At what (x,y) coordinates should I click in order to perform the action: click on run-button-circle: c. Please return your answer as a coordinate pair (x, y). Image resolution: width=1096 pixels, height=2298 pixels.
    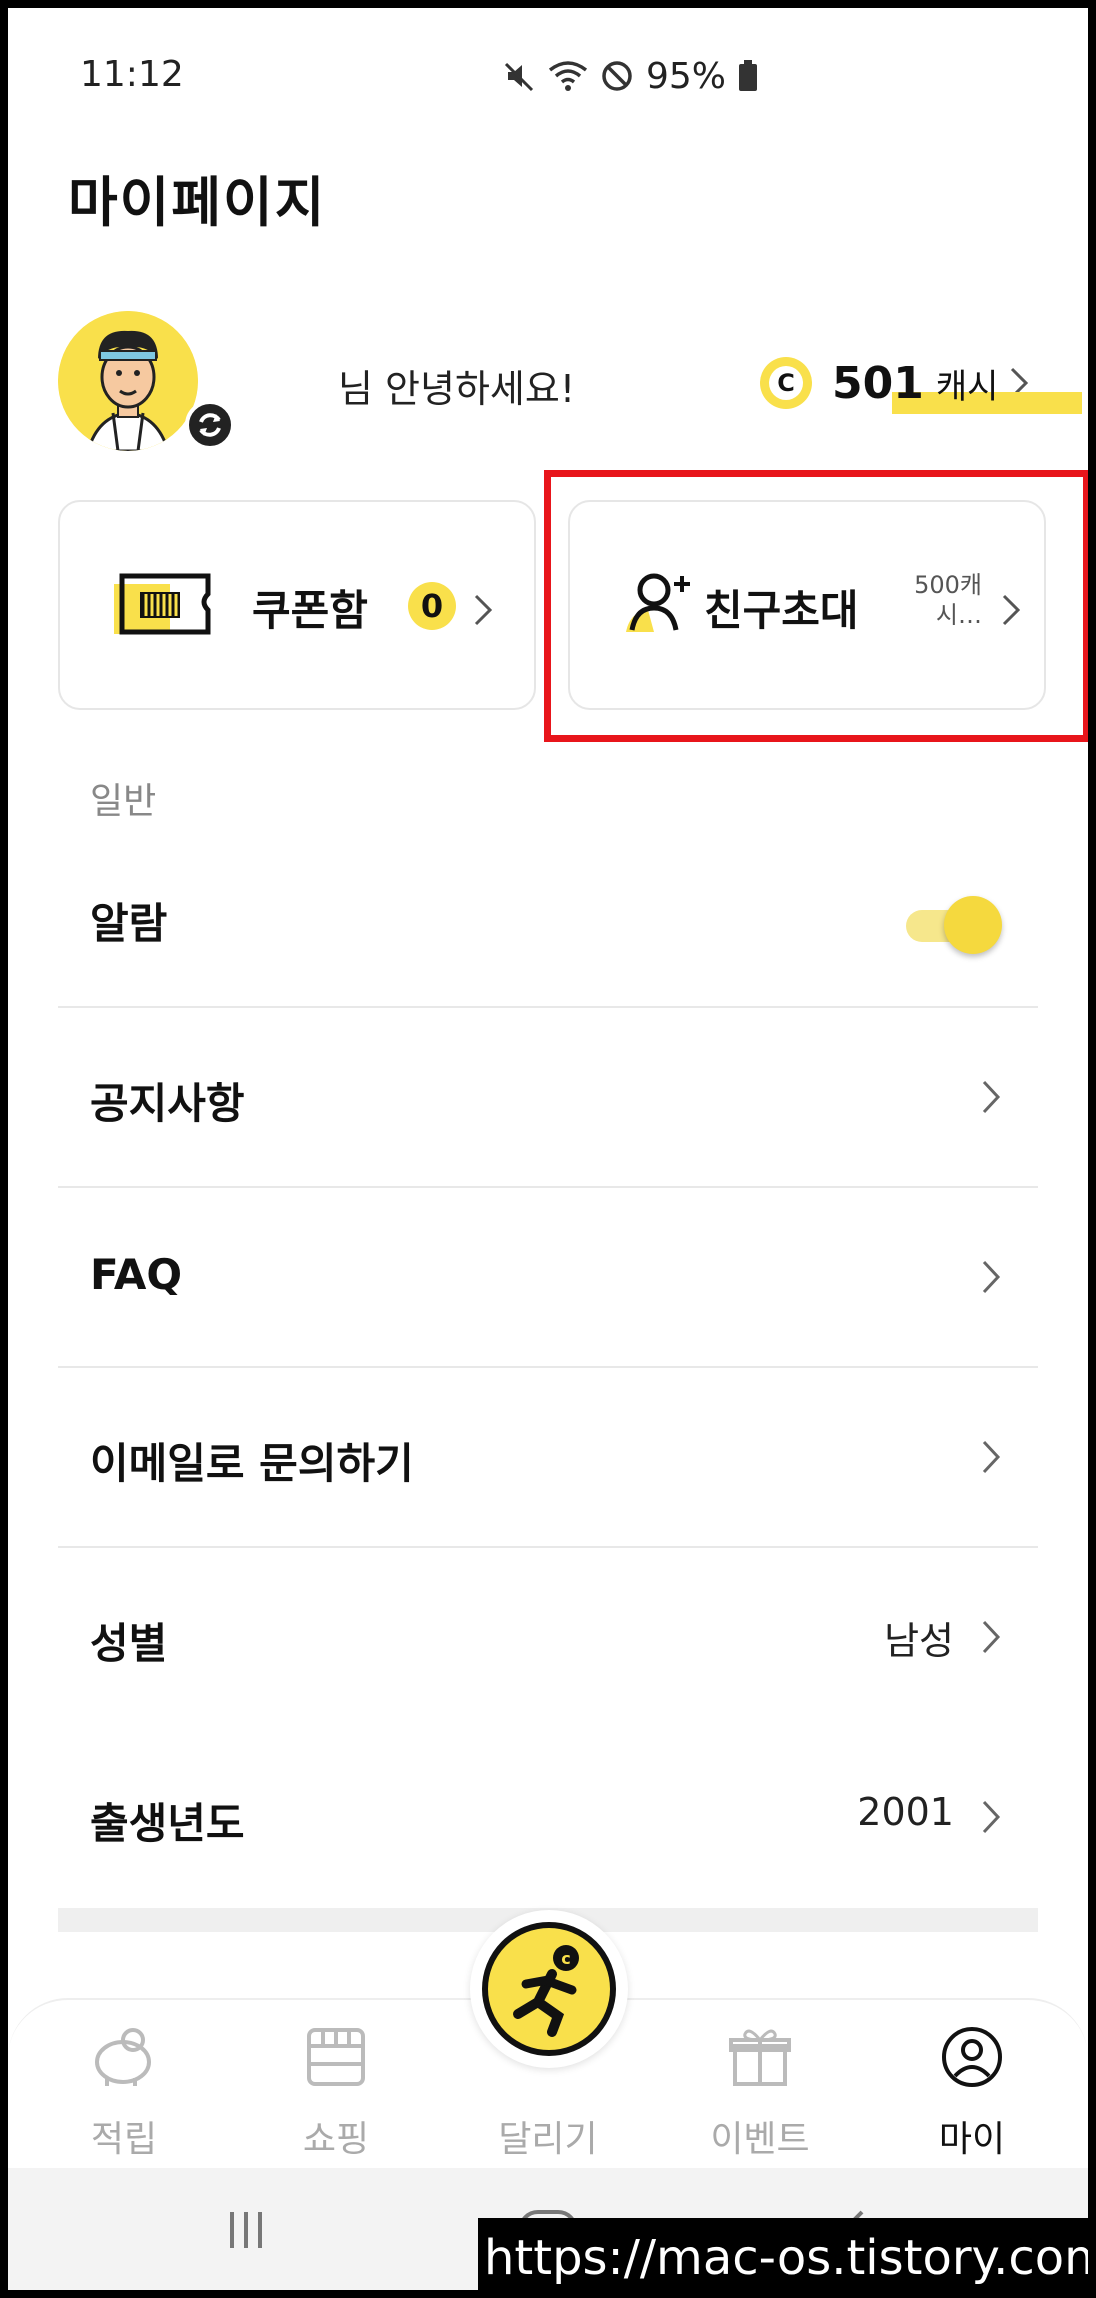
    Looking at the image, I should click on (549, 1989).